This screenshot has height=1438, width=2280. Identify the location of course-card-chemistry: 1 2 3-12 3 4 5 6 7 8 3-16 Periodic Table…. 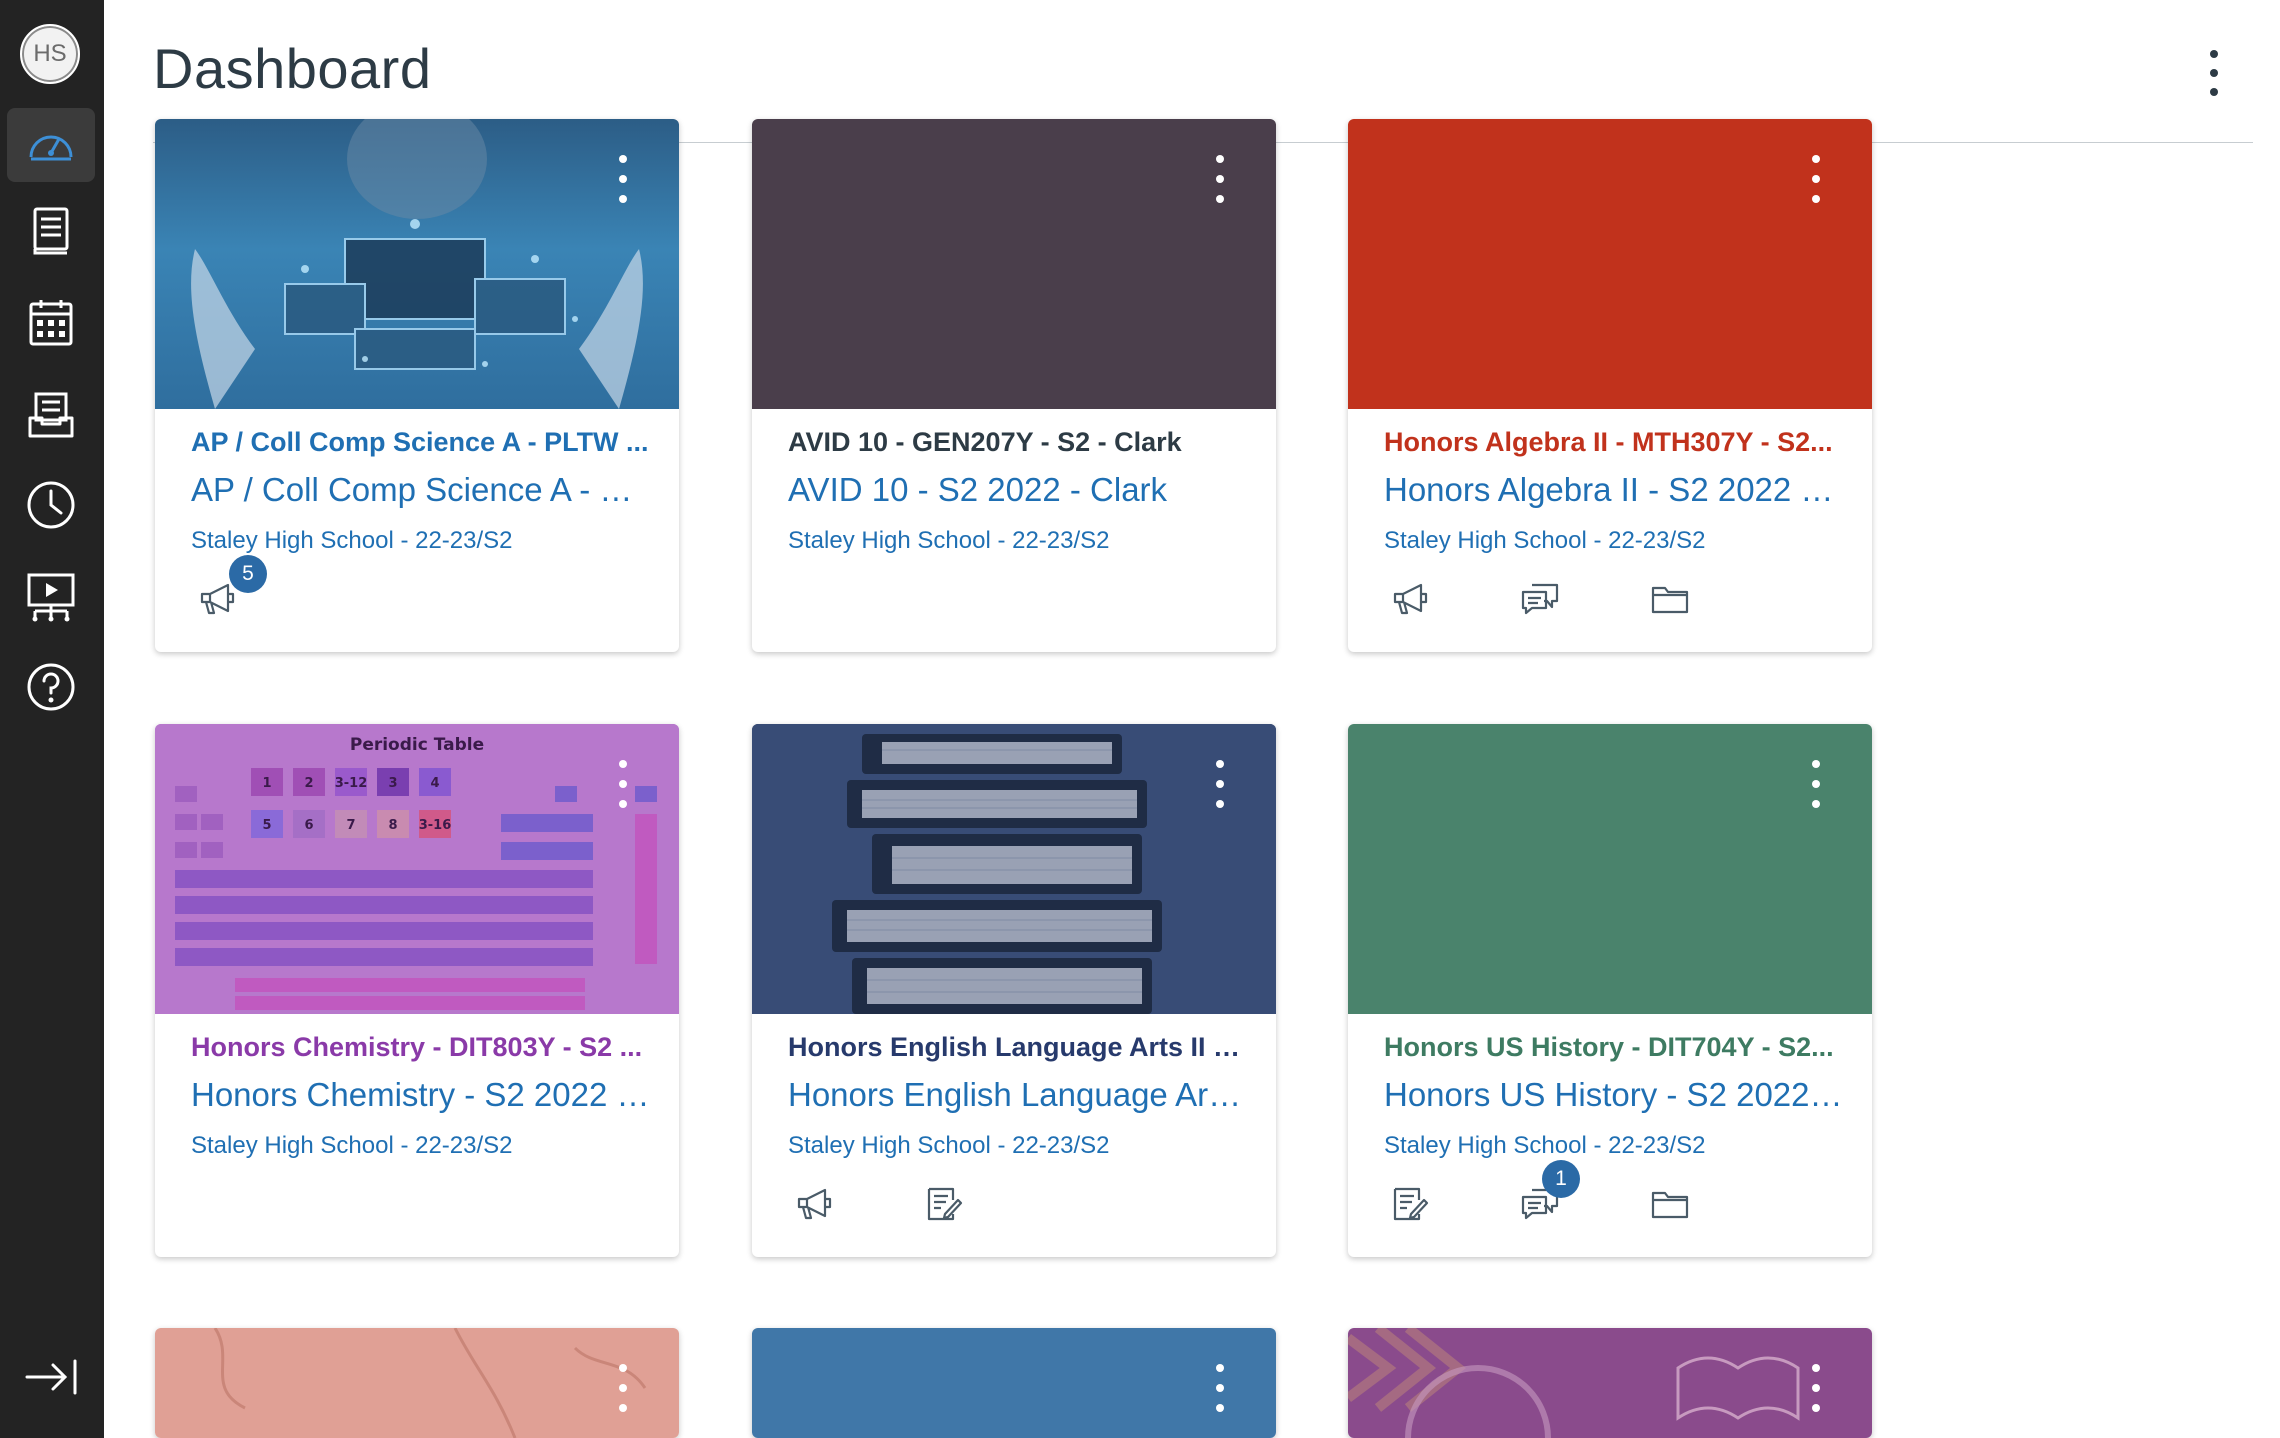
(417, 990).